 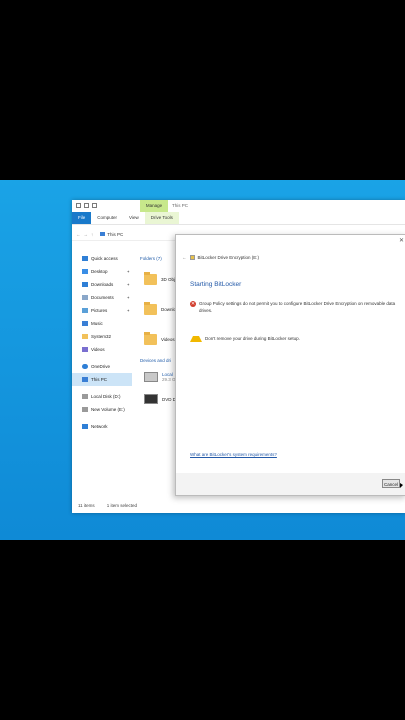 I want to click on sidebar-item-new-volume-e: New Volume (E:), so click(x=102, y=409).